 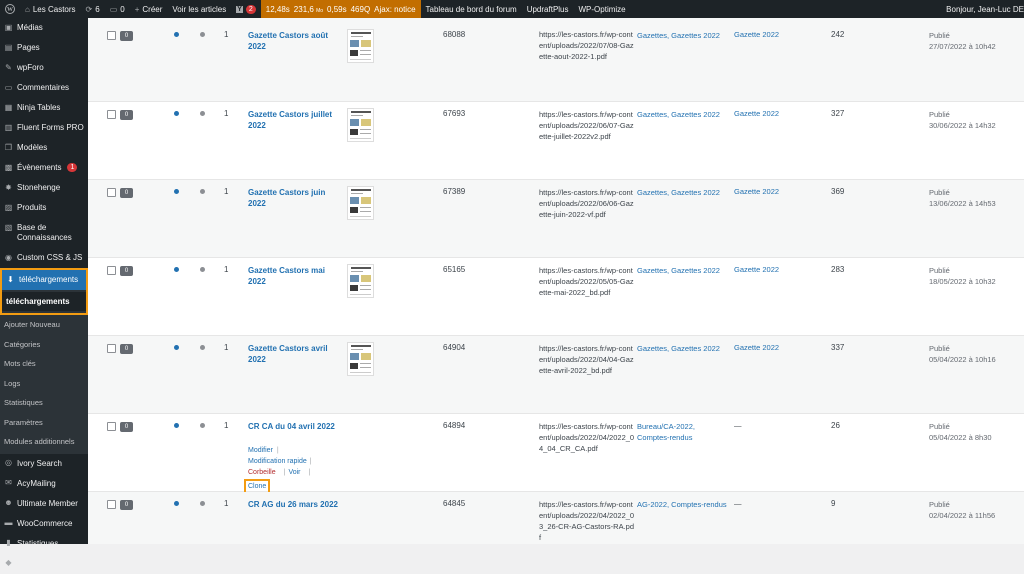 I want to click on knowledge-icon: ▧, so click(x=8, y=227).